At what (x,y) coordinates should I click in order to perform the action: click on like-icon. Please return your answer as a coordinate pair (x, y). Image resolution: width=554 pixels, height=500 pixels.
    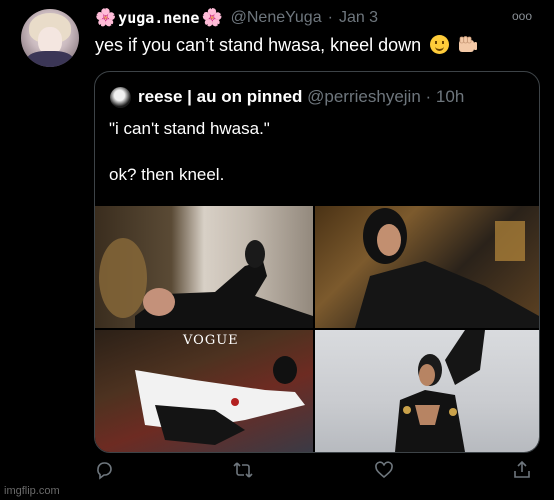
    Looking at the image, I should click on (384, 470).